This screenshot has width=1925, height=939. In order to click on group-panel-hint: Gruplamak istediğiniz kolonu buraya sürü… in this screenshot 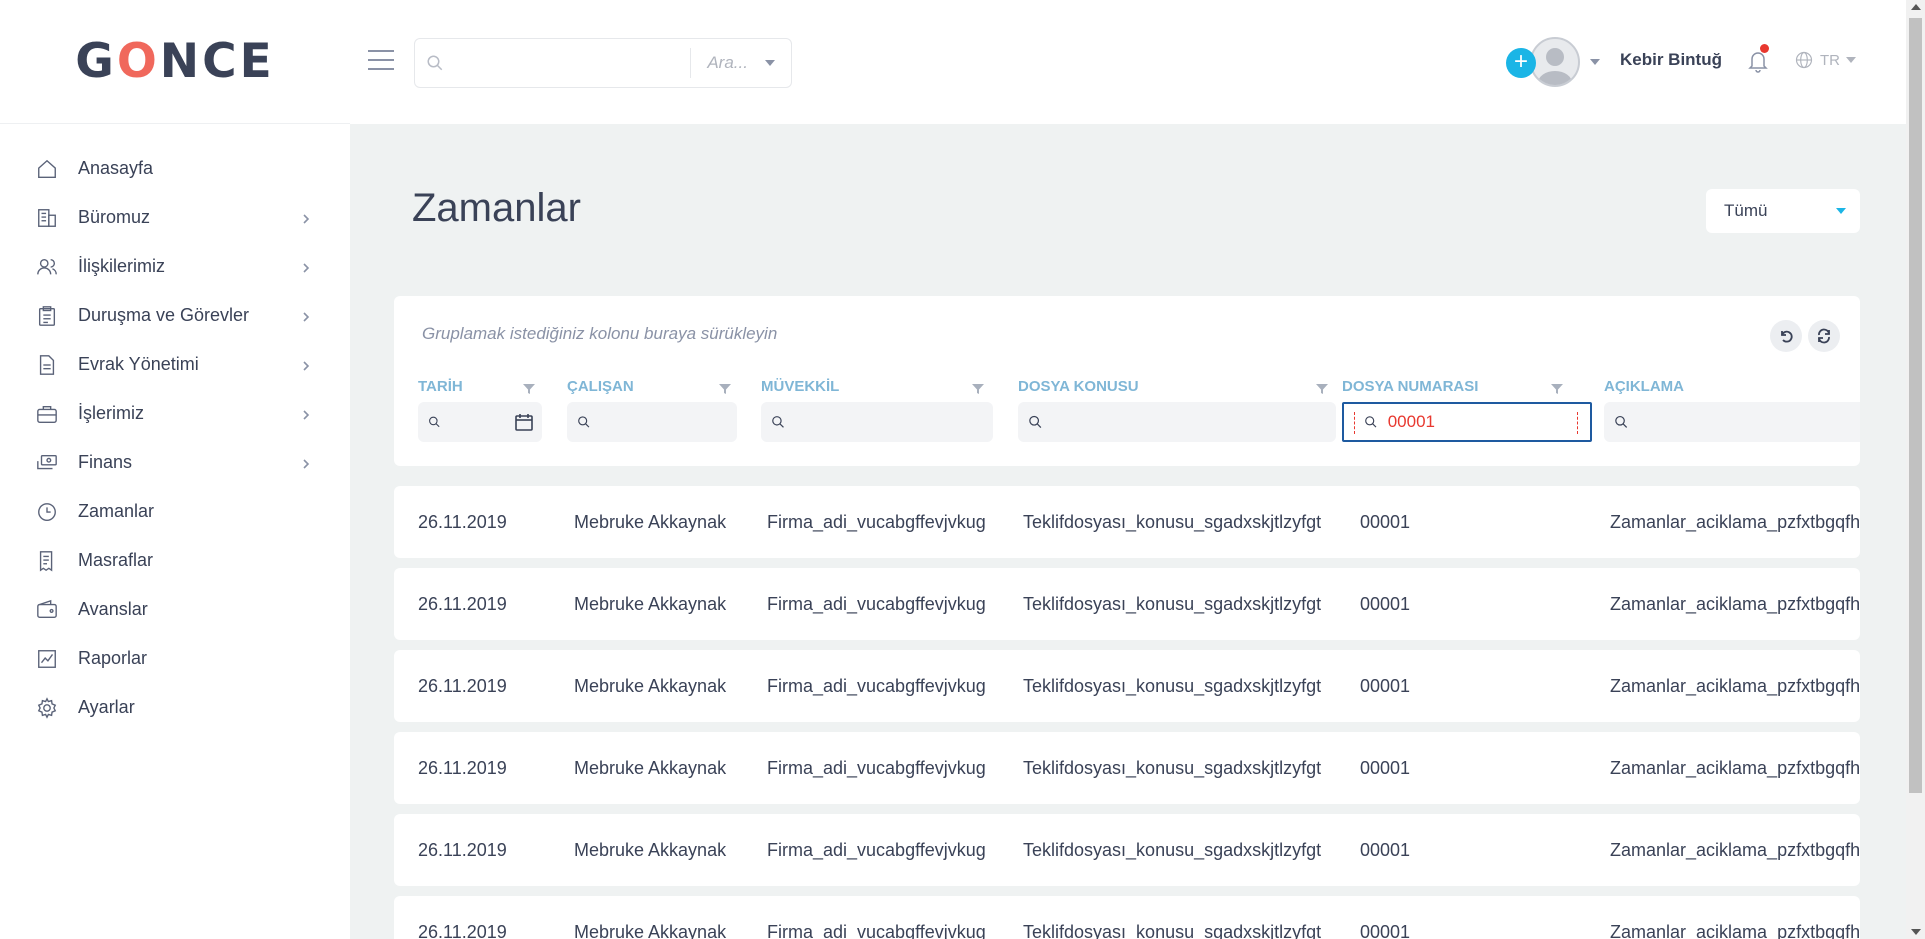, I will do `click(599, 334)`.